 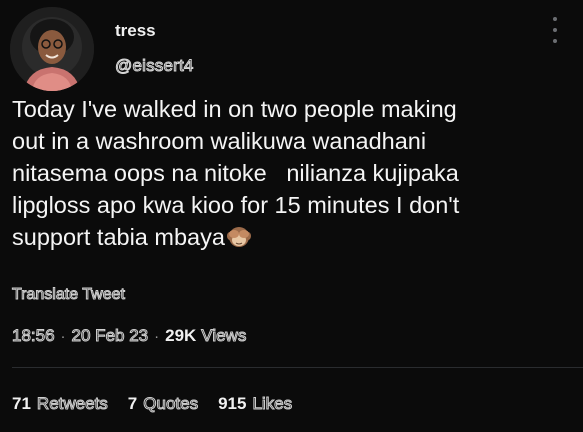 I want to click on more-vertical-icon, so click(x=555, y=30).